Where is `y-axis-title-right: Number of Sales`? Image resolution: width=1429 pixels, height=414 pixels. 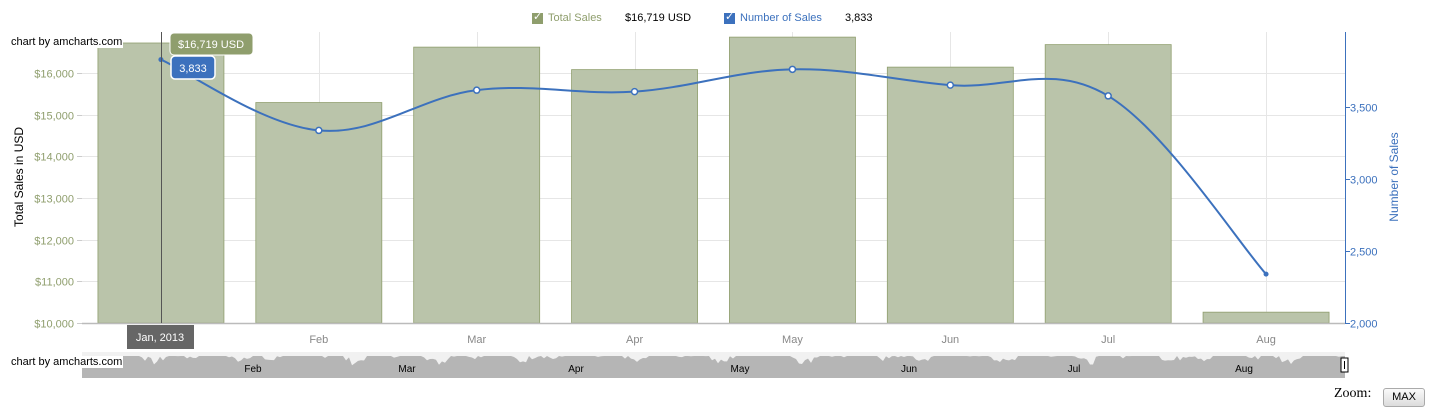 y-axis-title-right: Number of Sales is located at coordinates (1394, 176).